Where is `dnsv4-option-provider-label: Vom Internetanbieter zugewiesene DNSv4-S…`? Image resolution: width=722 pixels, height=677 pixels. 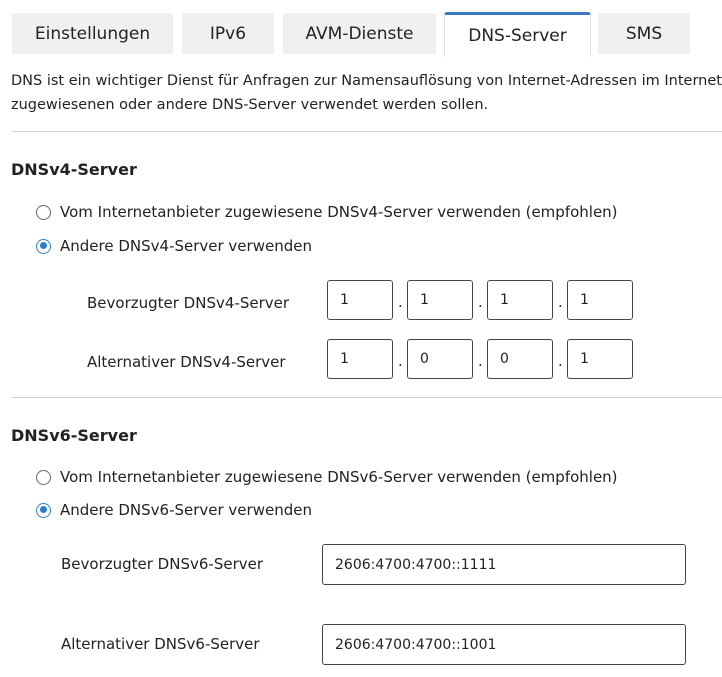 dnsv4-option-provider-label: Vom Internetanbieter zugewiesene DNSv4-S… is located at coordinates (339, 212).